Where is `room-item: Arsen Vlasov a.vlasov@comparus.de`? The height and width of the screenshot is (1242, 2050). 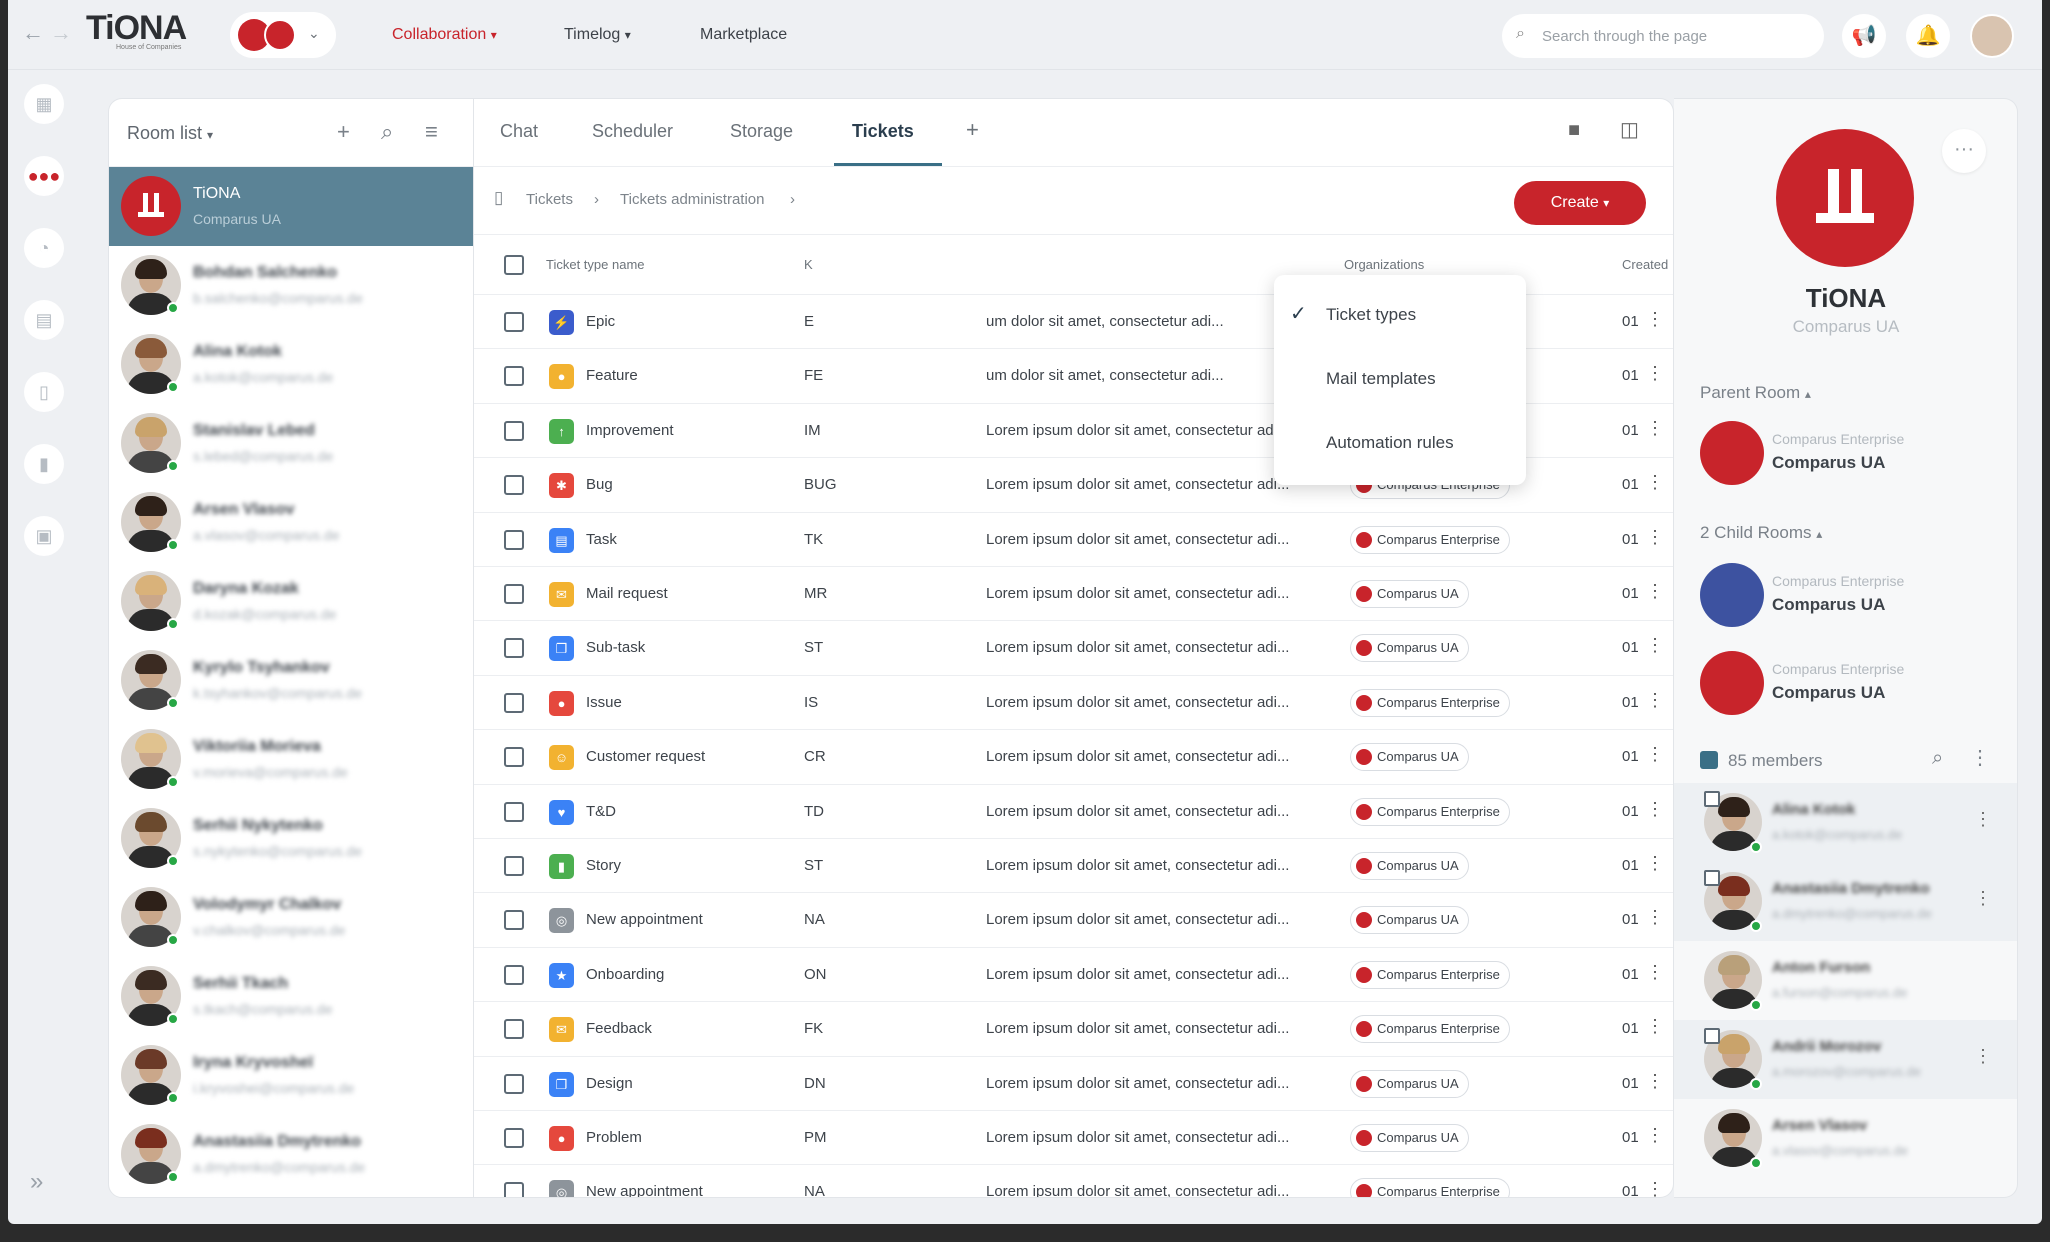
room-item: Arsen Vlasov a.vlasov@comparus.de is located at coordinates (291, 522).